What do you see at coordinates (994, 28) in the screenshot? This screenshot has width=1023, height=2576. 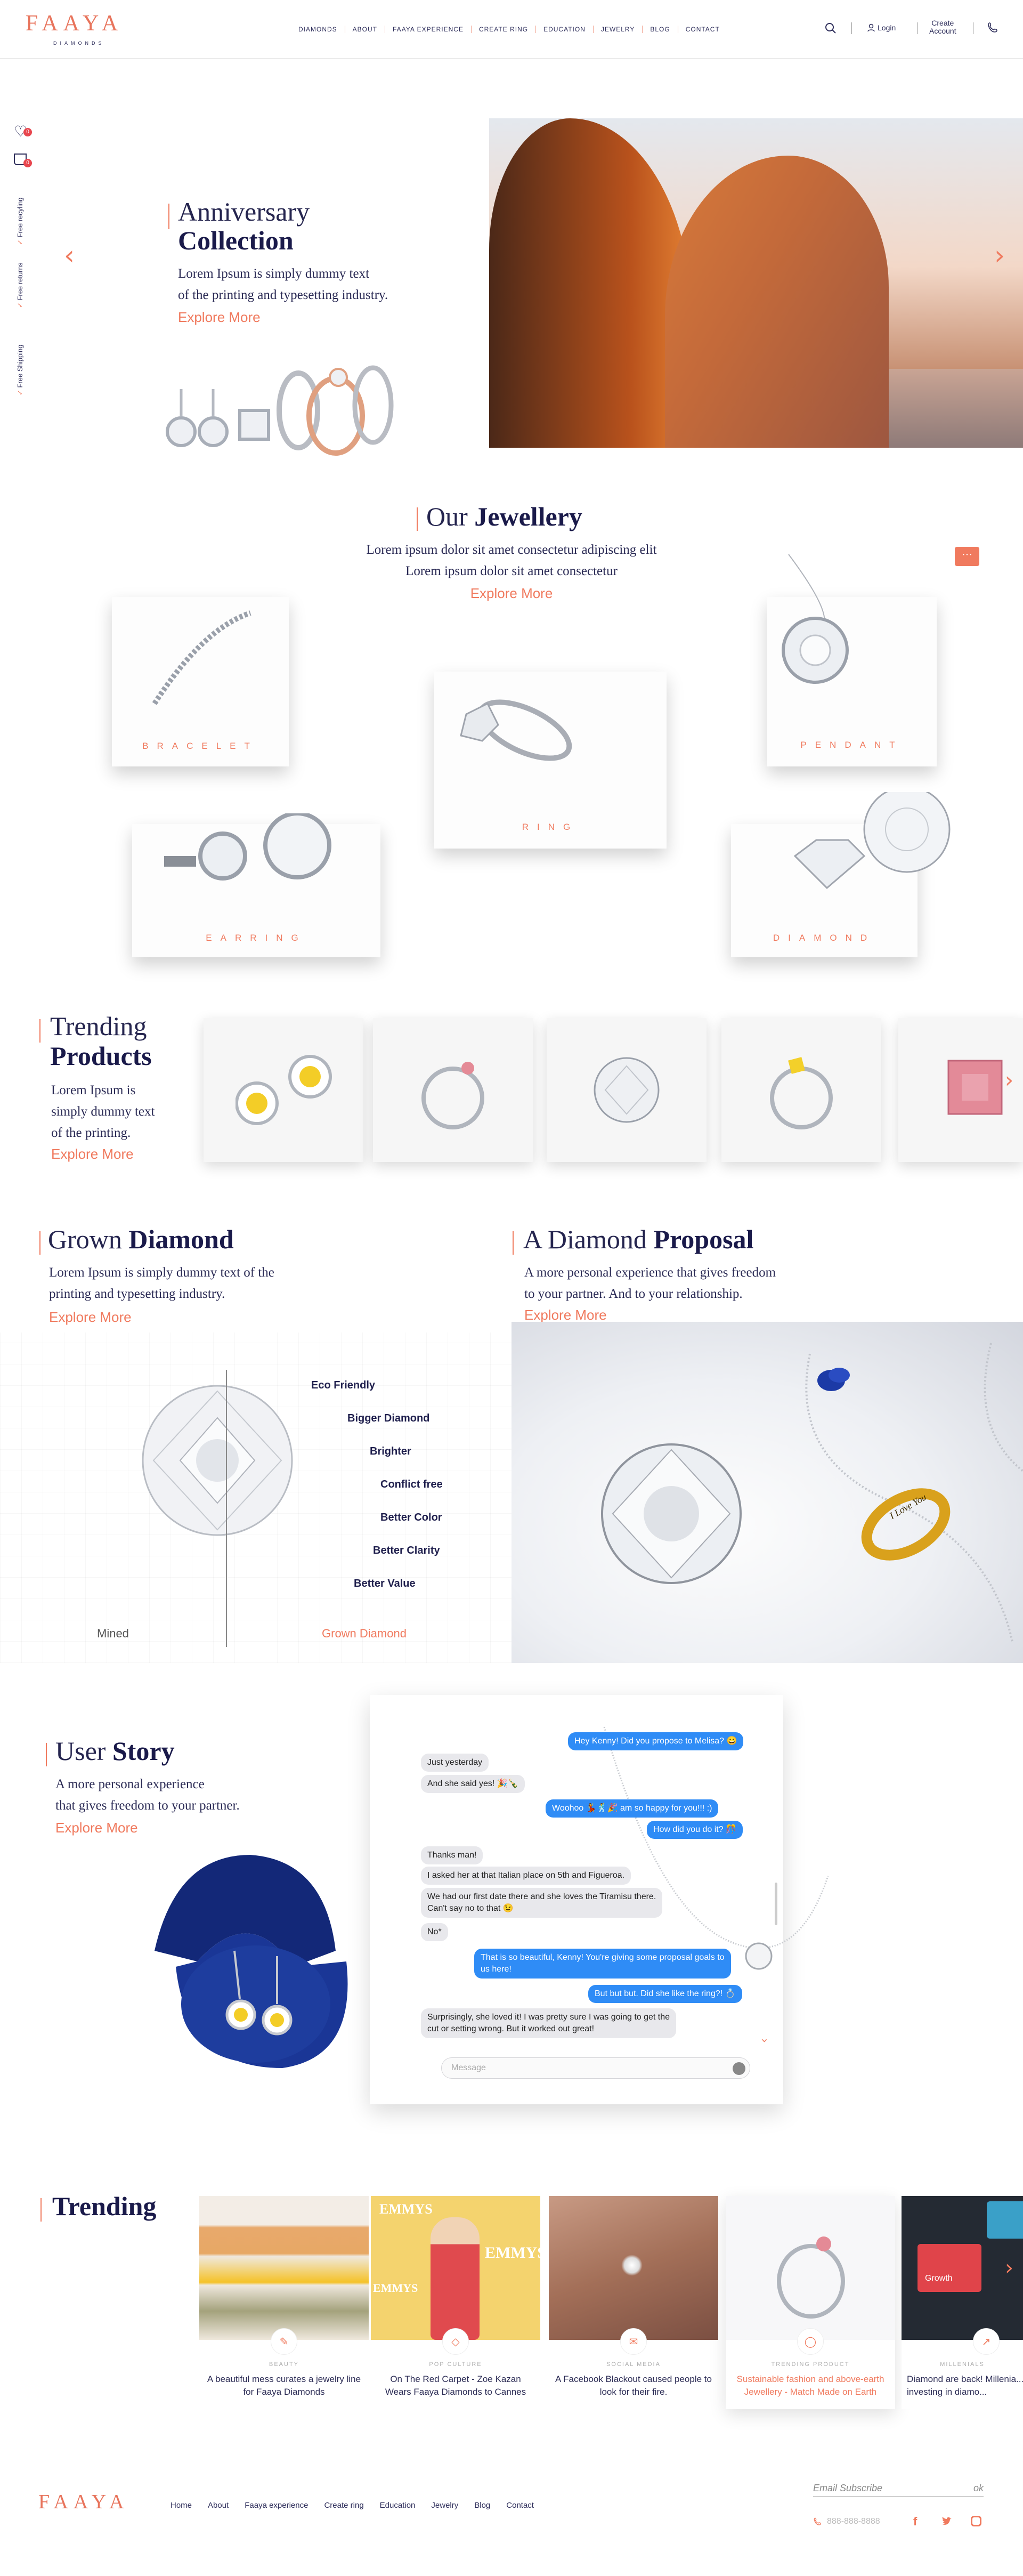 I see `phone-icon` at bounding box center [994, 28].